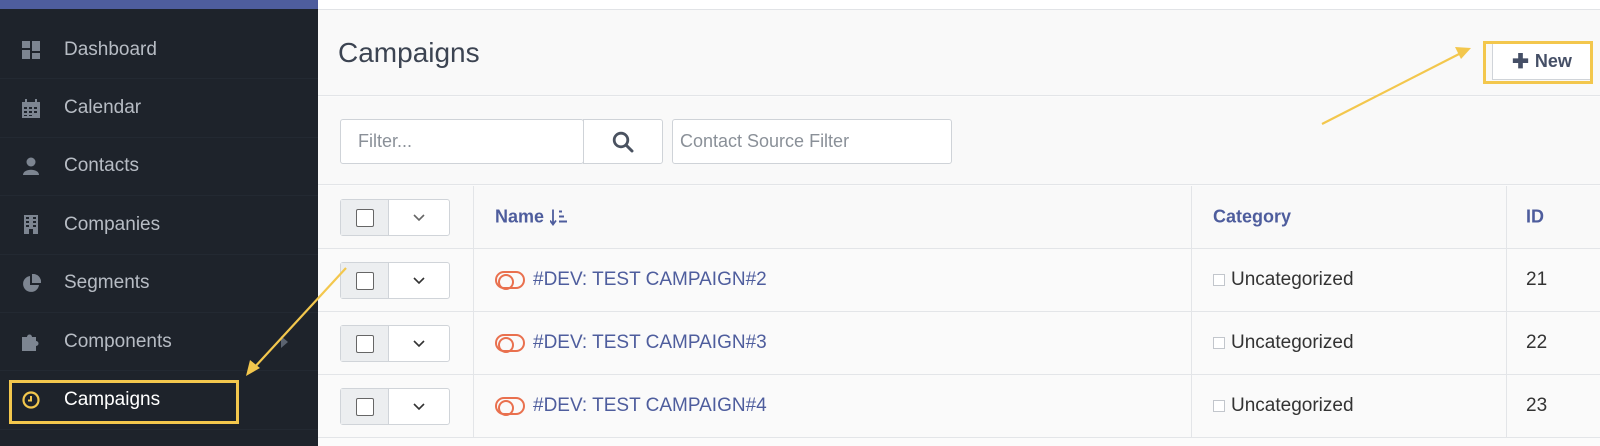  What do you see at coordinates (650, 406) in the screenshot?
I see `campaign-name-link: #DEV: TEST CAMPAIGN#4` at bounding box center [650, 406].